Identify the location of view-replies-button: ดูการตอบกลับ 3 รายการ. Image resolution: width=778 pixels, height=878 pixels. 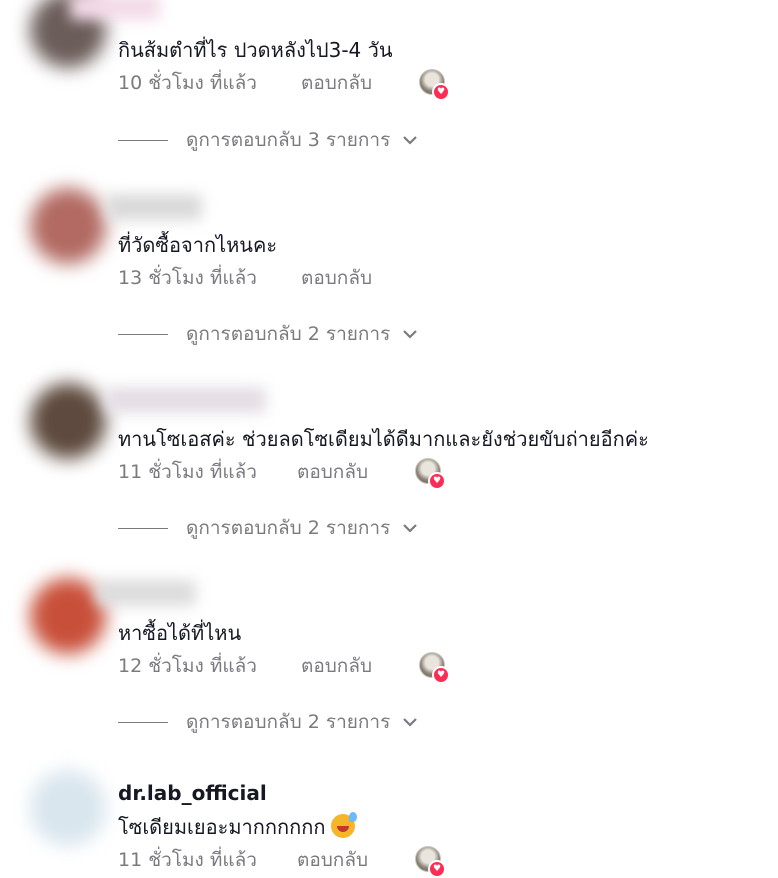
(269, 140).